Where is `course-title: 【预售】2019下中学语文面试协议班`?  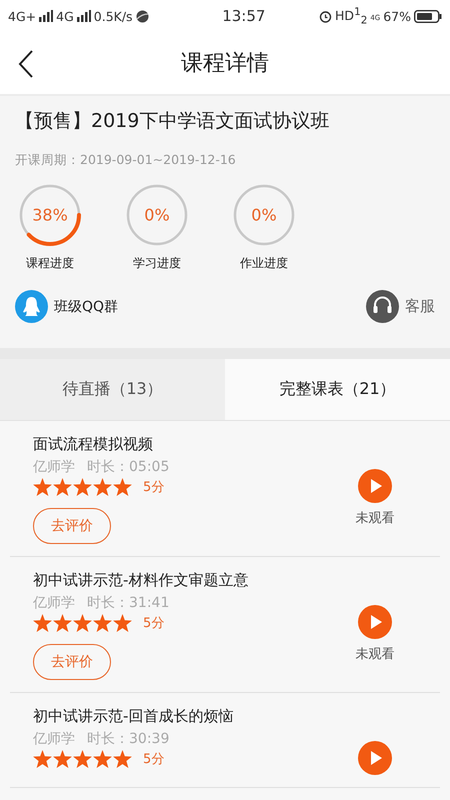 course-title: 【预售】2019下中学语文面试协议班 is located at coordinates (172, 121).